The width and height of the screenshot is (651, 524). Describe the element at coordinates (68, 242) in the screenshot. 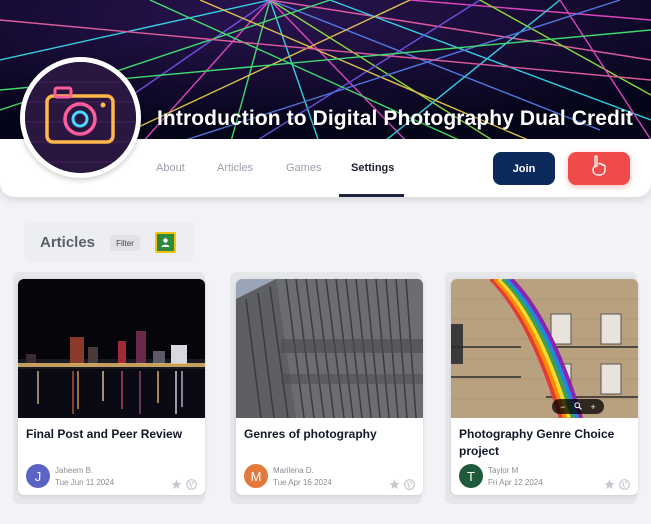

I see `articles-heading: Articles` at that location.